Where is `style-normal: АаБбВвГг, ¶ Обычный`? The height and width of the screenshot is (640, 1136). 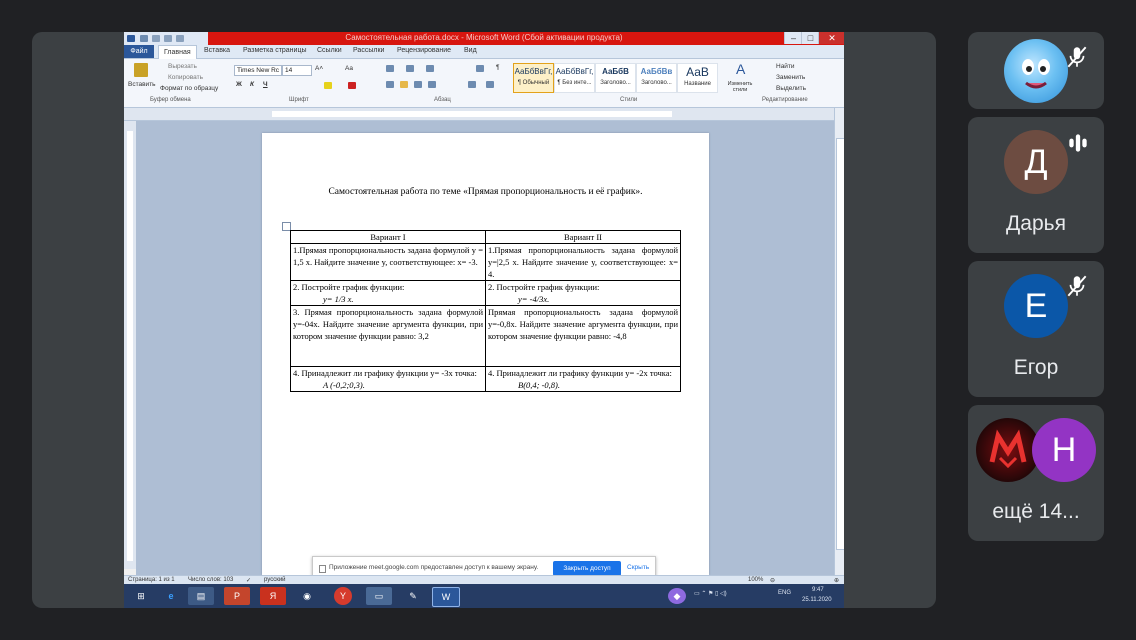 style-normal: АаБбВвГг, ¶ Обычный is located at coordinates (533, 78).